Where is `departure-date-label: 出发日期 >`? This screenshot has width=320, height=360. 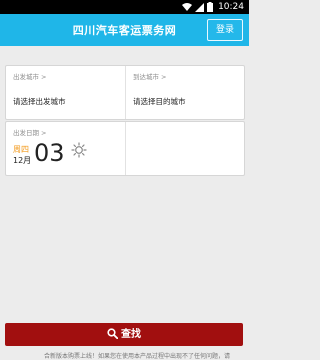 departure-date-label: 出发日期 > is located at coordinates (30, 133).